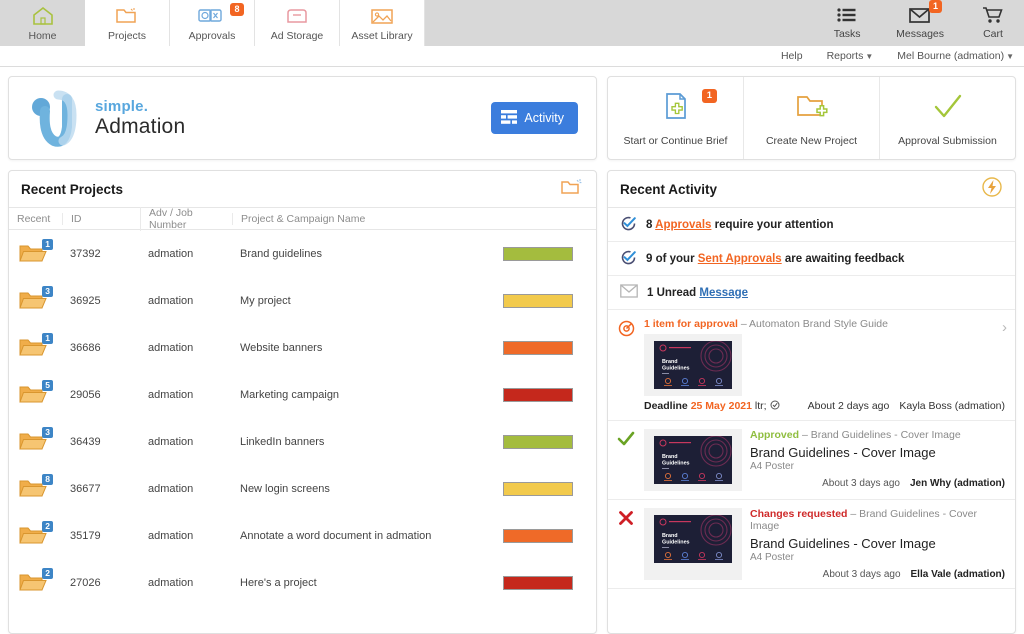 This screenshot has width=1024, height=634. Describe the element at coordinates (212, 23) in the screenshot. I see `nav-tab-approvals: Approvals 8` at that location.